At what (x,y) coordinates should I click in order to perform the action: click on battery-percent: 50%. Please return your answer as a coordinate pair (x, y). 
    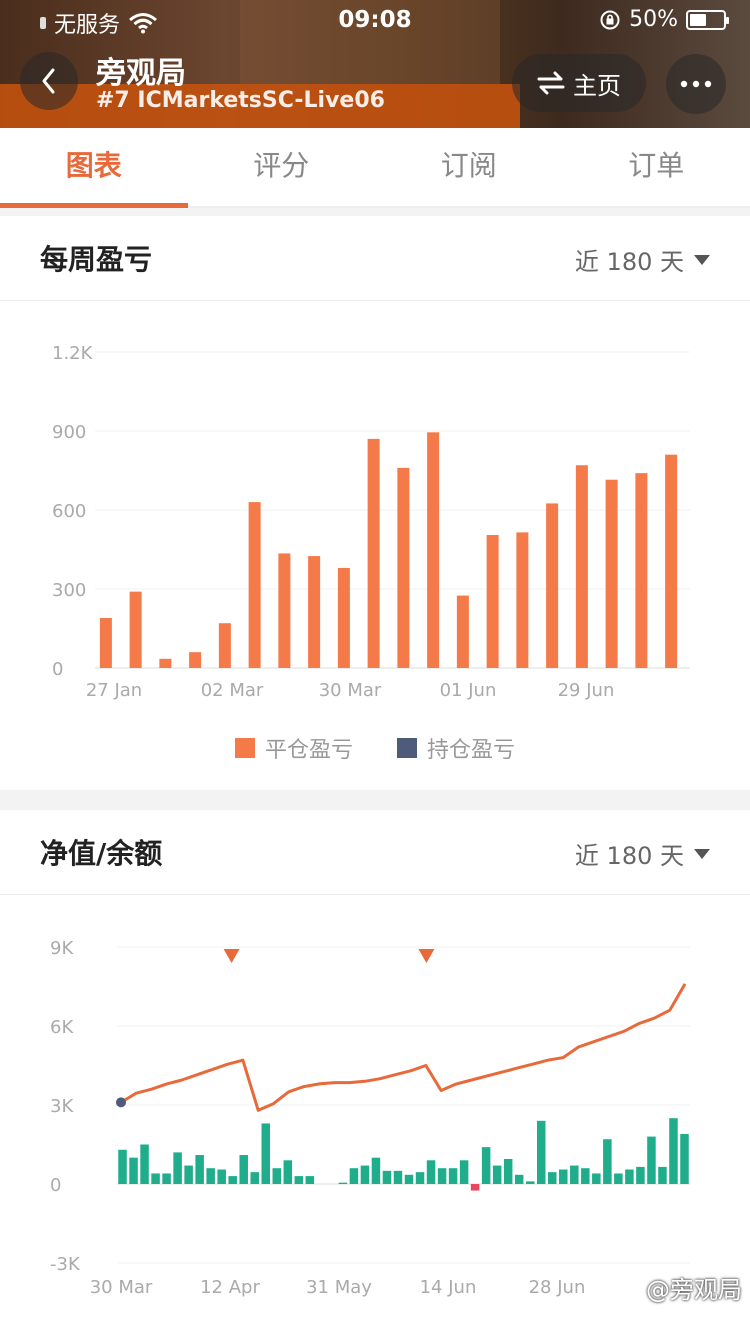
    Looking at the image, I should click on (653, 19).